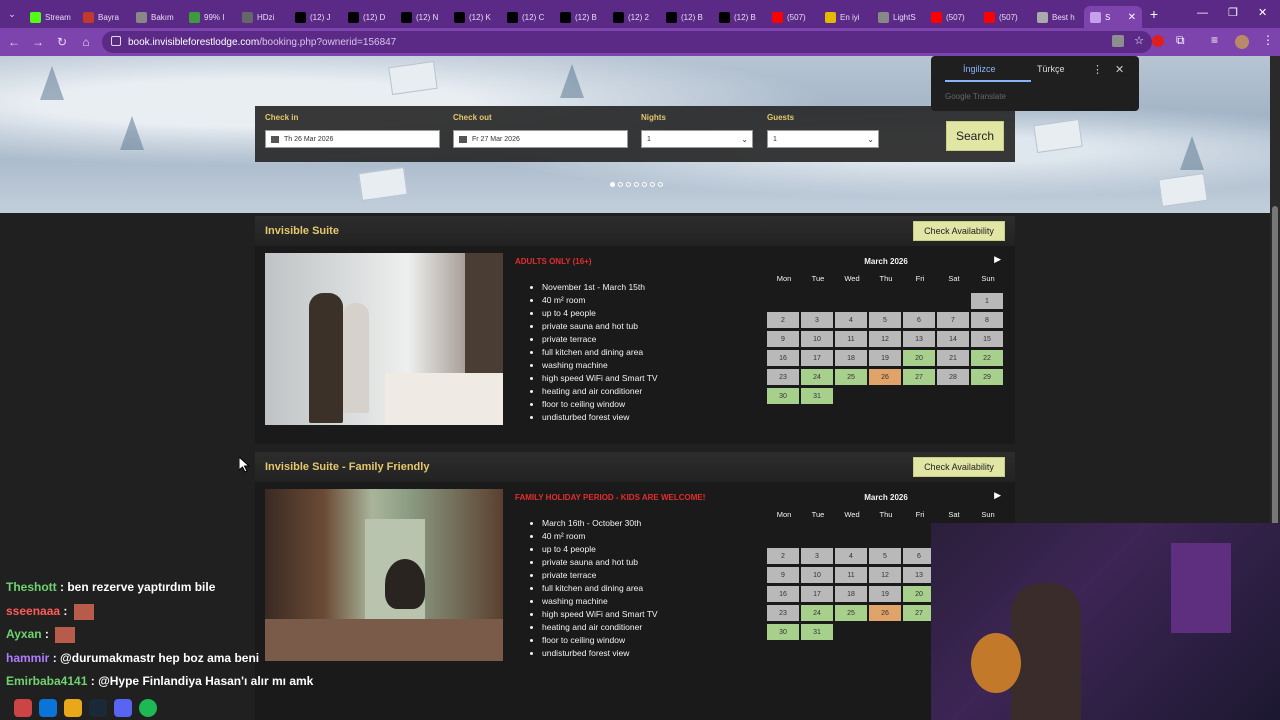 This screenshot has height=720, width=1280. I want to click on chrome-icon, so click(73, 707).